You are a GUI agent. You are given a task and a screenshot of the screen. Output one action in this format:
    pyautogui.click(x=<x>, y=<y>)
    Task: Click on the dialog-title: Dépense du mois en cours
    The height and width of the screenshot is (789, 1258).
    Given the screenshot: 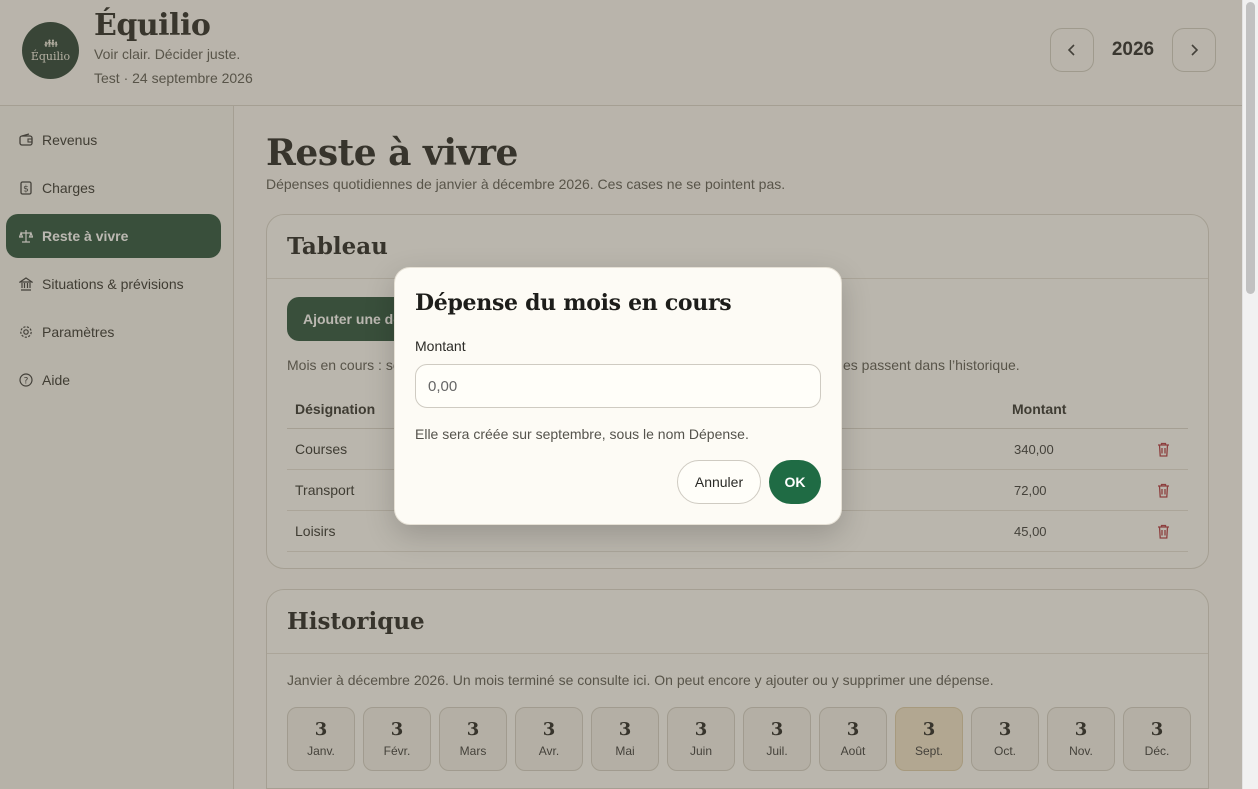 What is the action you would take?
    pyautogui.click(x=573, y=303)
    